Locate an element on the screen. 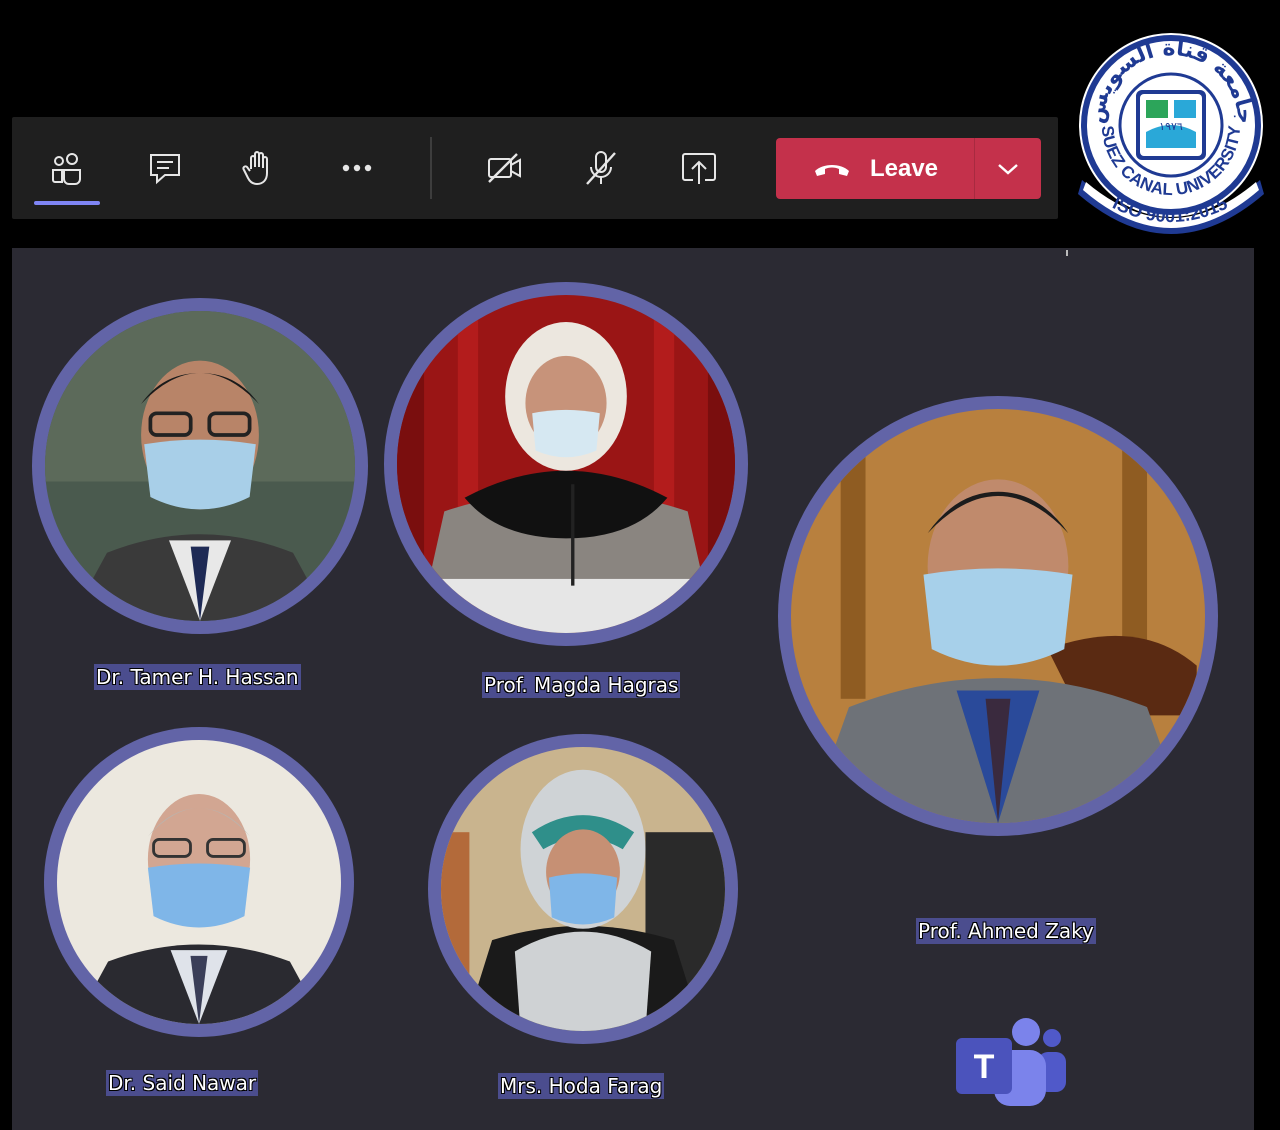 This screenshot has height=1130, width=1280. mic-off-icon is located at coordinates (601, 168).